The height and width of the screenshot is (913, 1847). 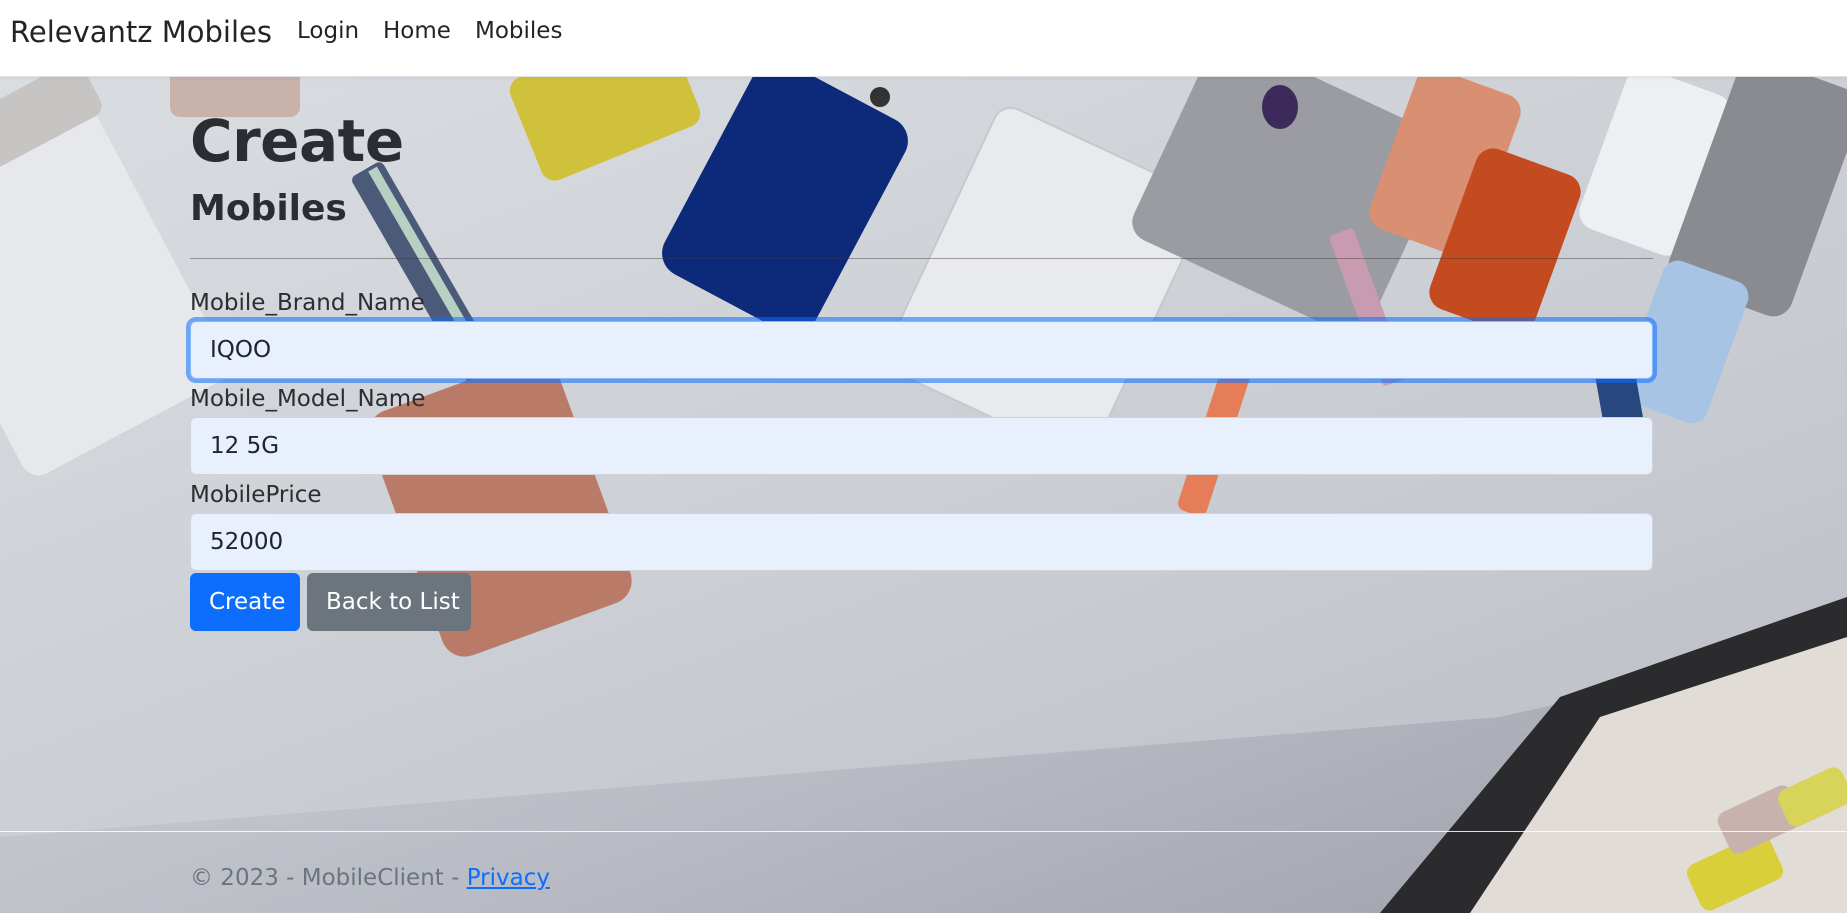 What do you see at coordinates (923, 38) in the screenshot?
I see `navbar: Relevantz Mobiles Login Home Mobiles` at bounding box center [923, 38].